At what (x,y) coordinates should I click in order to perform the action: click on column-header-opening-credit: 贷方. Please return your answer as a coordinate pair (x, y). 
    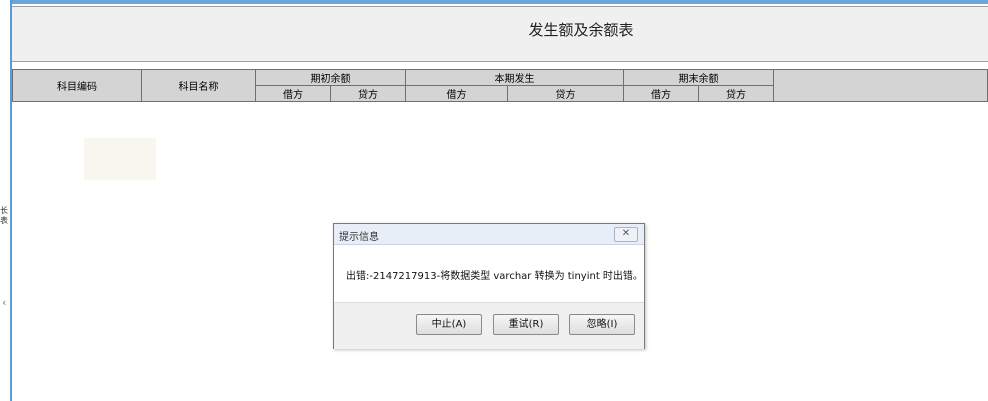
    Looking at the image, I should click on (368, 93).